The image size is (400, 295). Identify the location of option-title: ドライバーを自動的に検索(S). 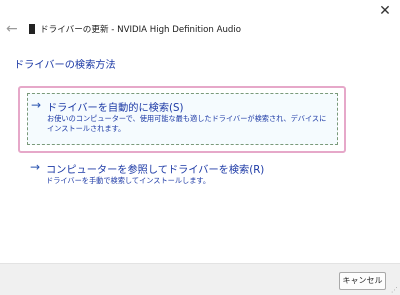
(115, 108).